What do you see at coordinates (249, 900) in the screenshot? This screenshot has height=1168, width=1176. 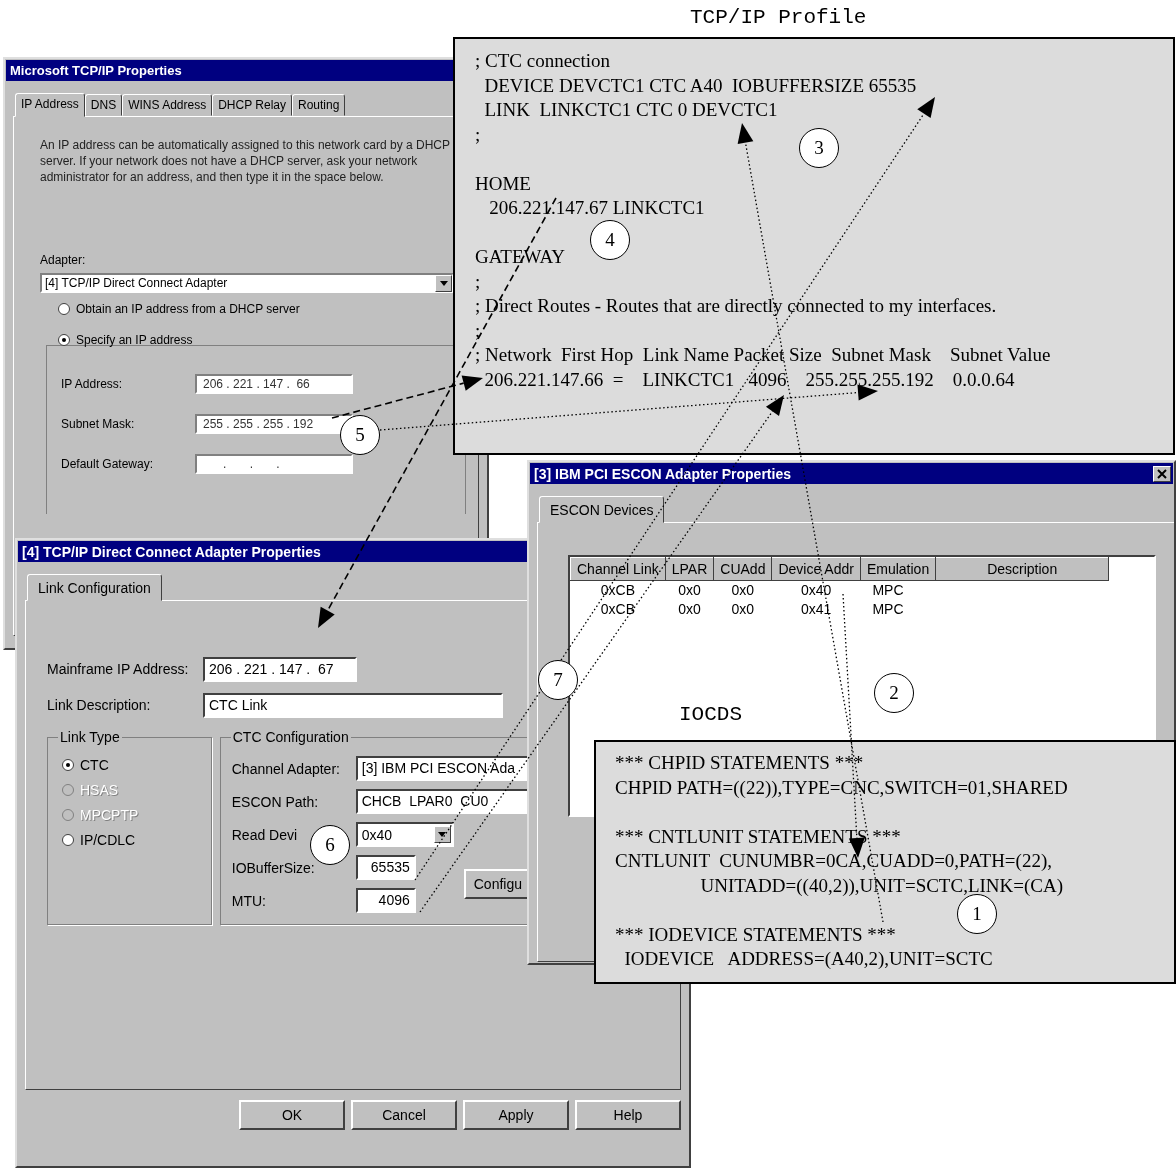 I see `field-label: MTU:` at bounding box center [249, 900].